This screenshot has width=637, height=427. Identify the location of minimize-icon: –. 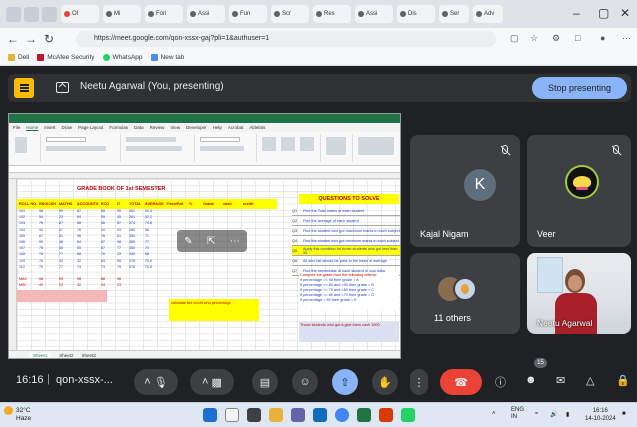
(576, 13).